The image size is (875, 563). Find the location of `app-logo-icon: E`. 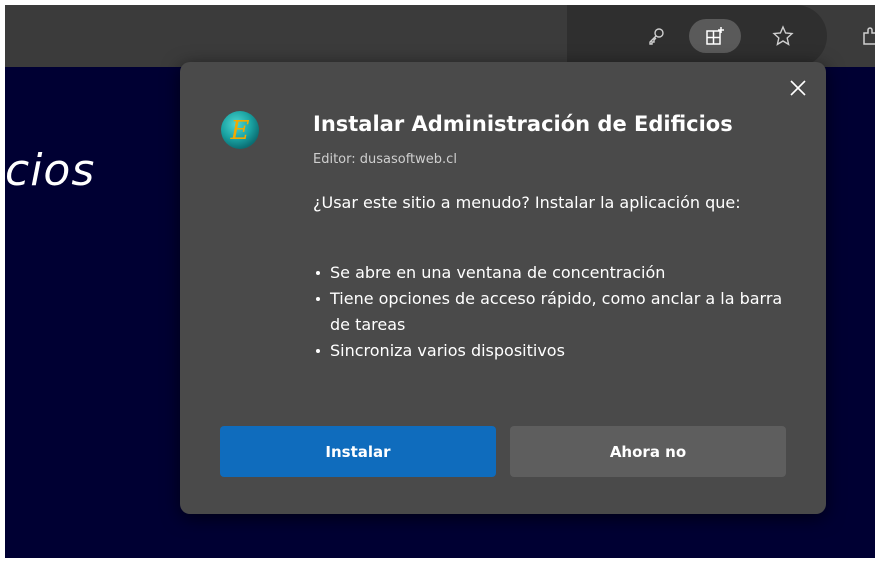

app-logo-icon: E is located at coordinates (240, 130).